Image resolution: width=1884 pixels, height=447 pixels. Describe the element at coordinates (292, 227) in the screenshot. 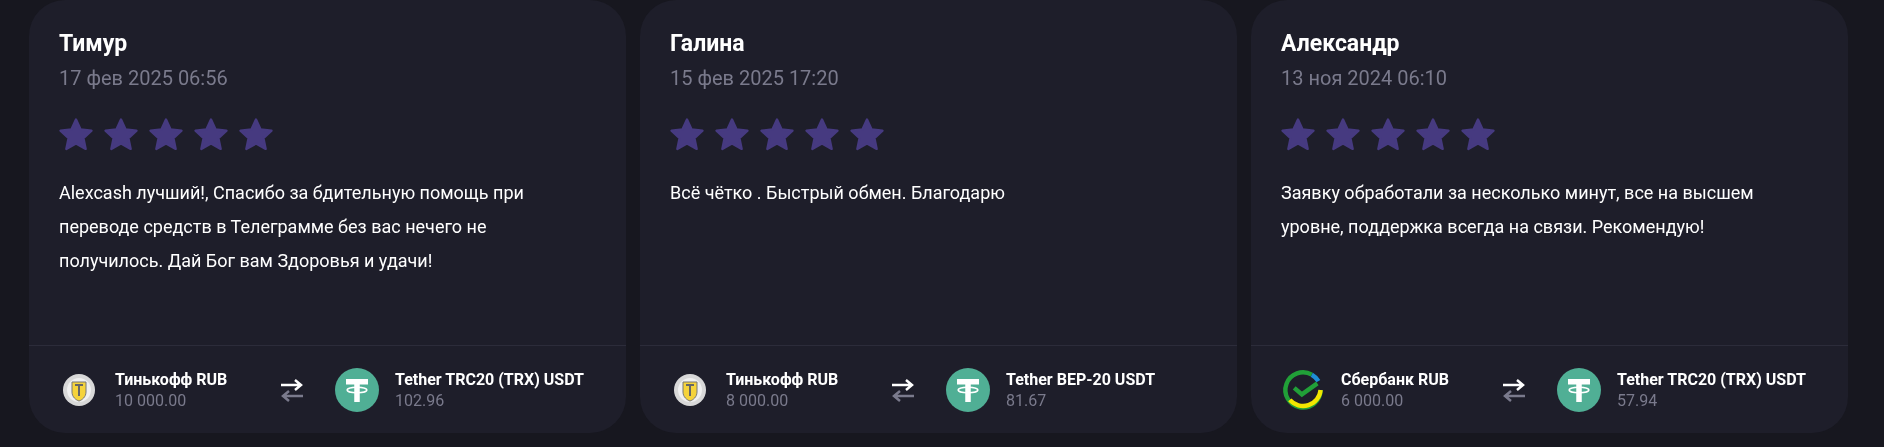

I see `review-text: Alexcash лучший!, Спасибо за бдительную помощь при переводе средств в Телеграмме без вас нечего не получилось. Дай Бог вам Здоровья и удачи!` at that location.